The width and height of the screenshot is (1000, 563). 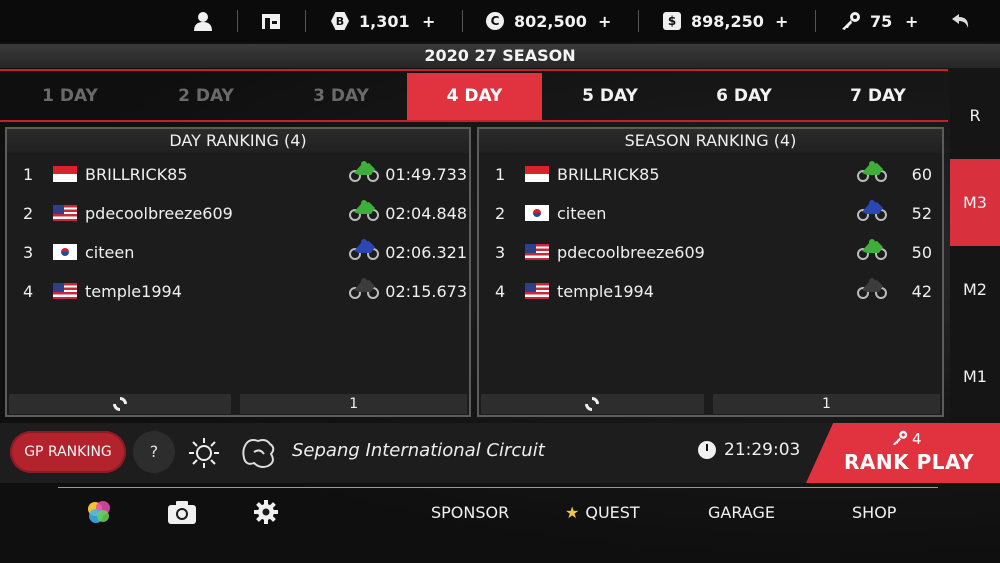 I want to click on refresh-icon, so click(x=120, y=404).